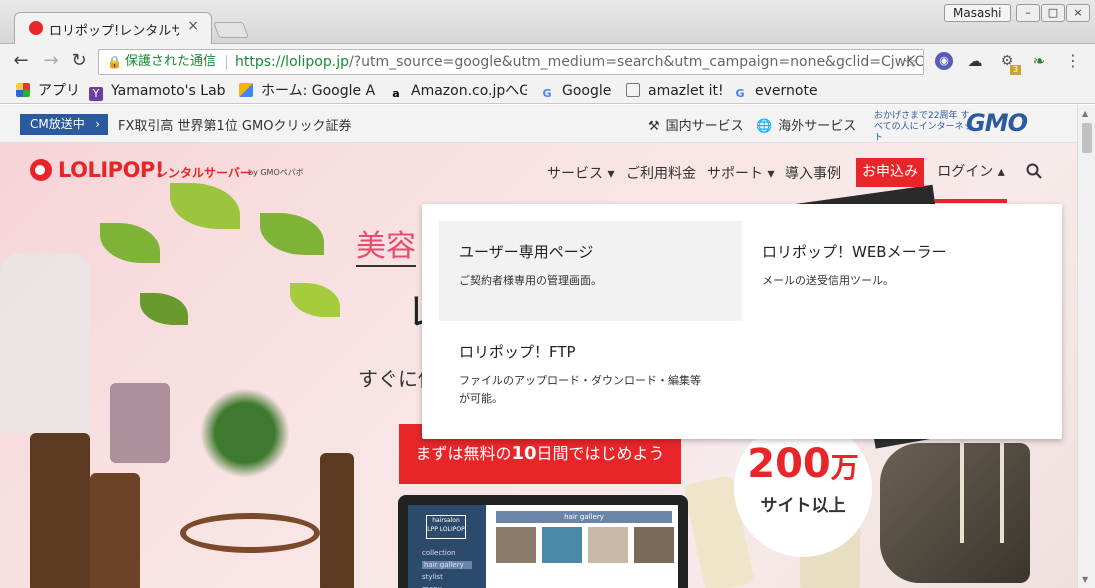 This screenshot has height=588, width=1095. Describe the element at coordinates (704, 126) in the screenshot. I see `domestic-label: 国内サービス` at that location.